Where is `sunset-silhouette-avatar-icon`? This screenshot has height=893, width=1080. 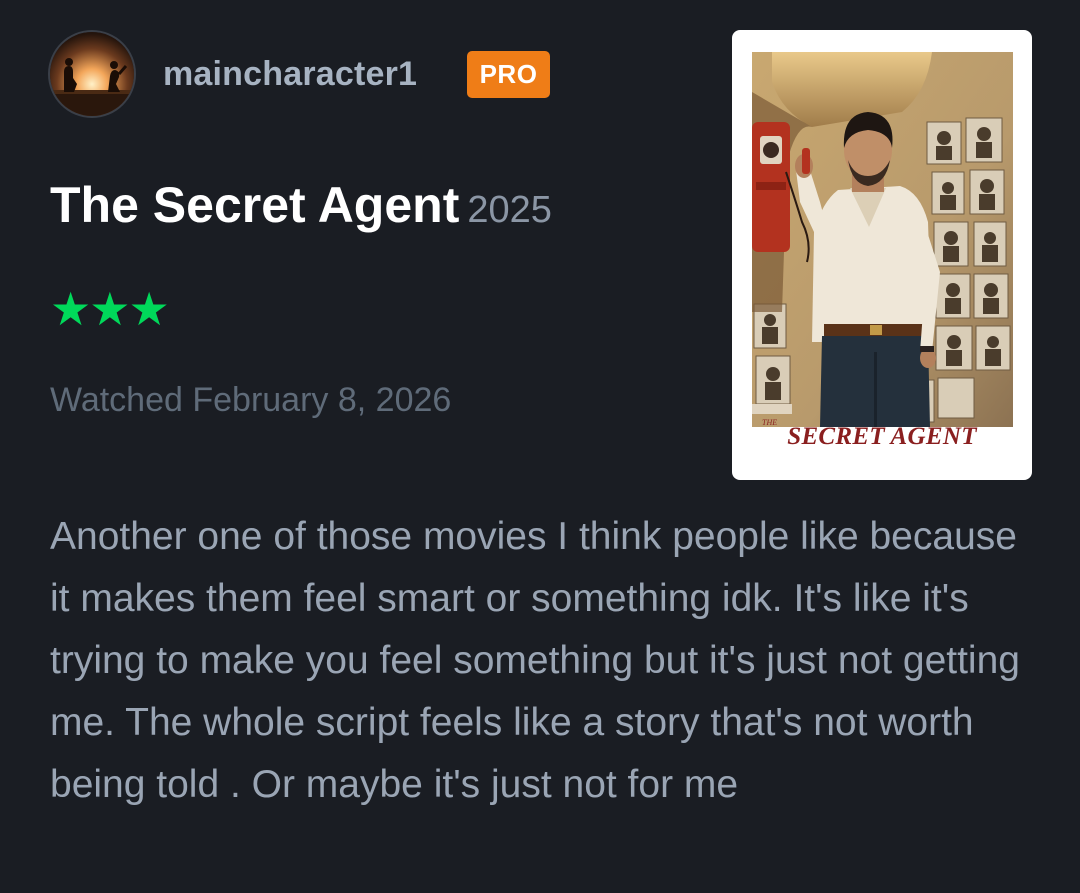
sunset-silhouette-avatar-icon is located at coordinates (92, 74).